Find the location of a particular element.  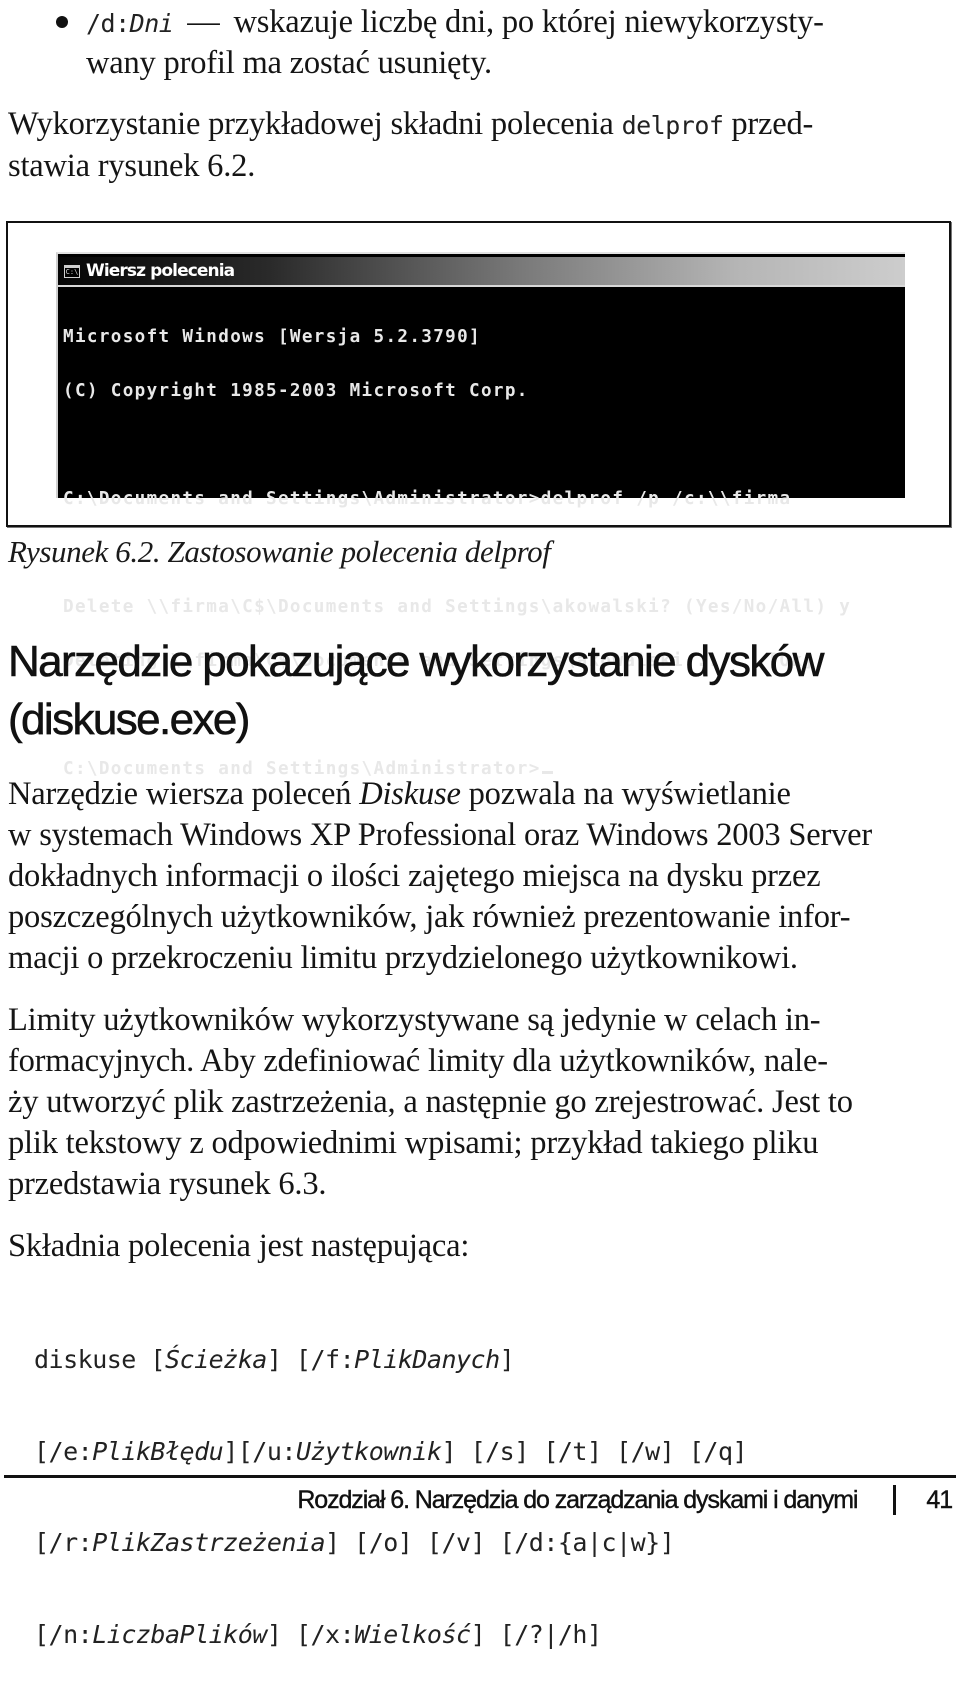

param: Wielkość is located at coordinates (412, 1634).